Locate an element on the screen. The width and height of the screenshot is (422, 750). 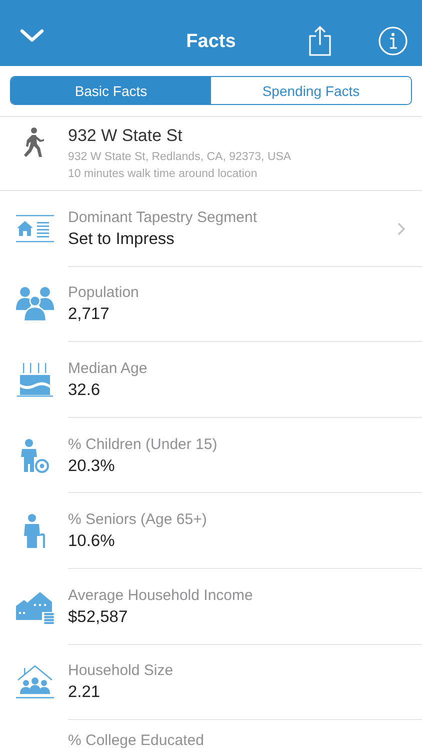
share-icon is located at coordinates (320, 41).